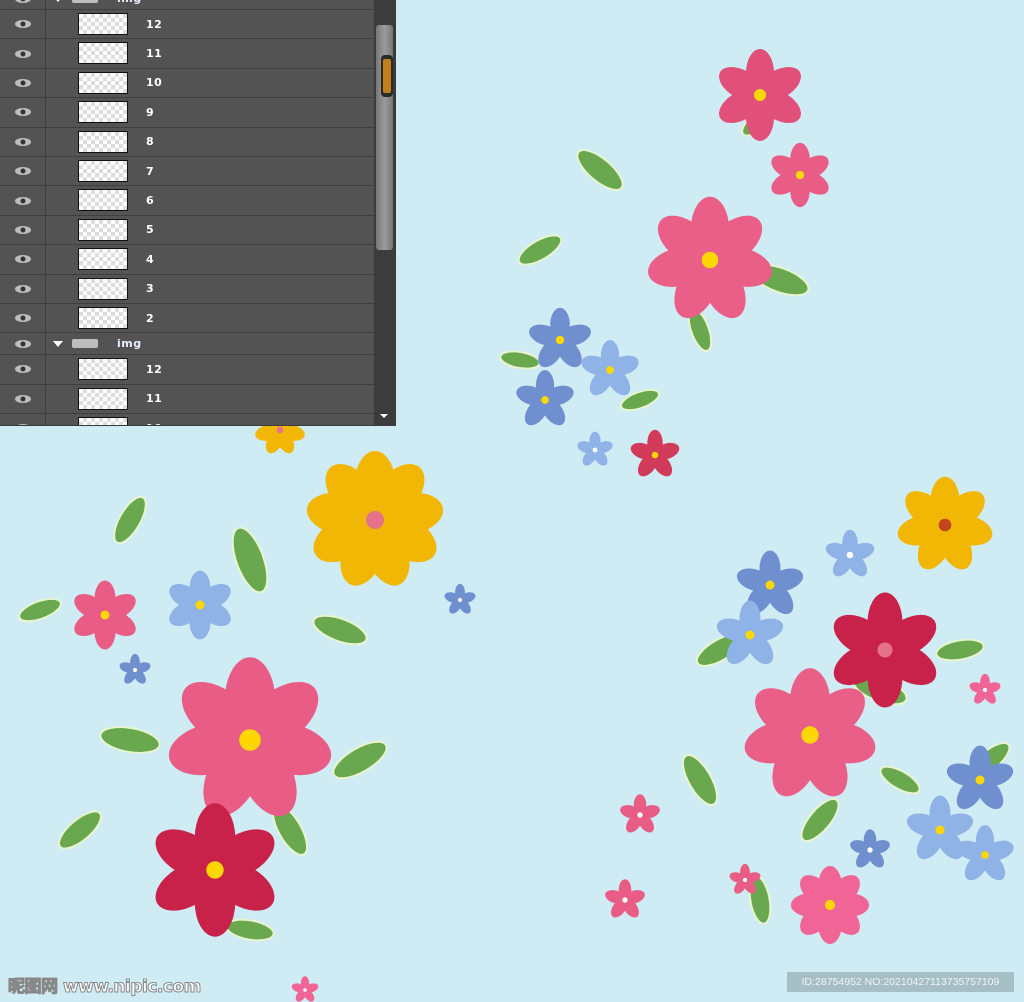 The width and height of the screenshot is (1024, 1002). Describe the element at coordinates (129, 344) in the screenshot. I see `layer-name: img` at that location.